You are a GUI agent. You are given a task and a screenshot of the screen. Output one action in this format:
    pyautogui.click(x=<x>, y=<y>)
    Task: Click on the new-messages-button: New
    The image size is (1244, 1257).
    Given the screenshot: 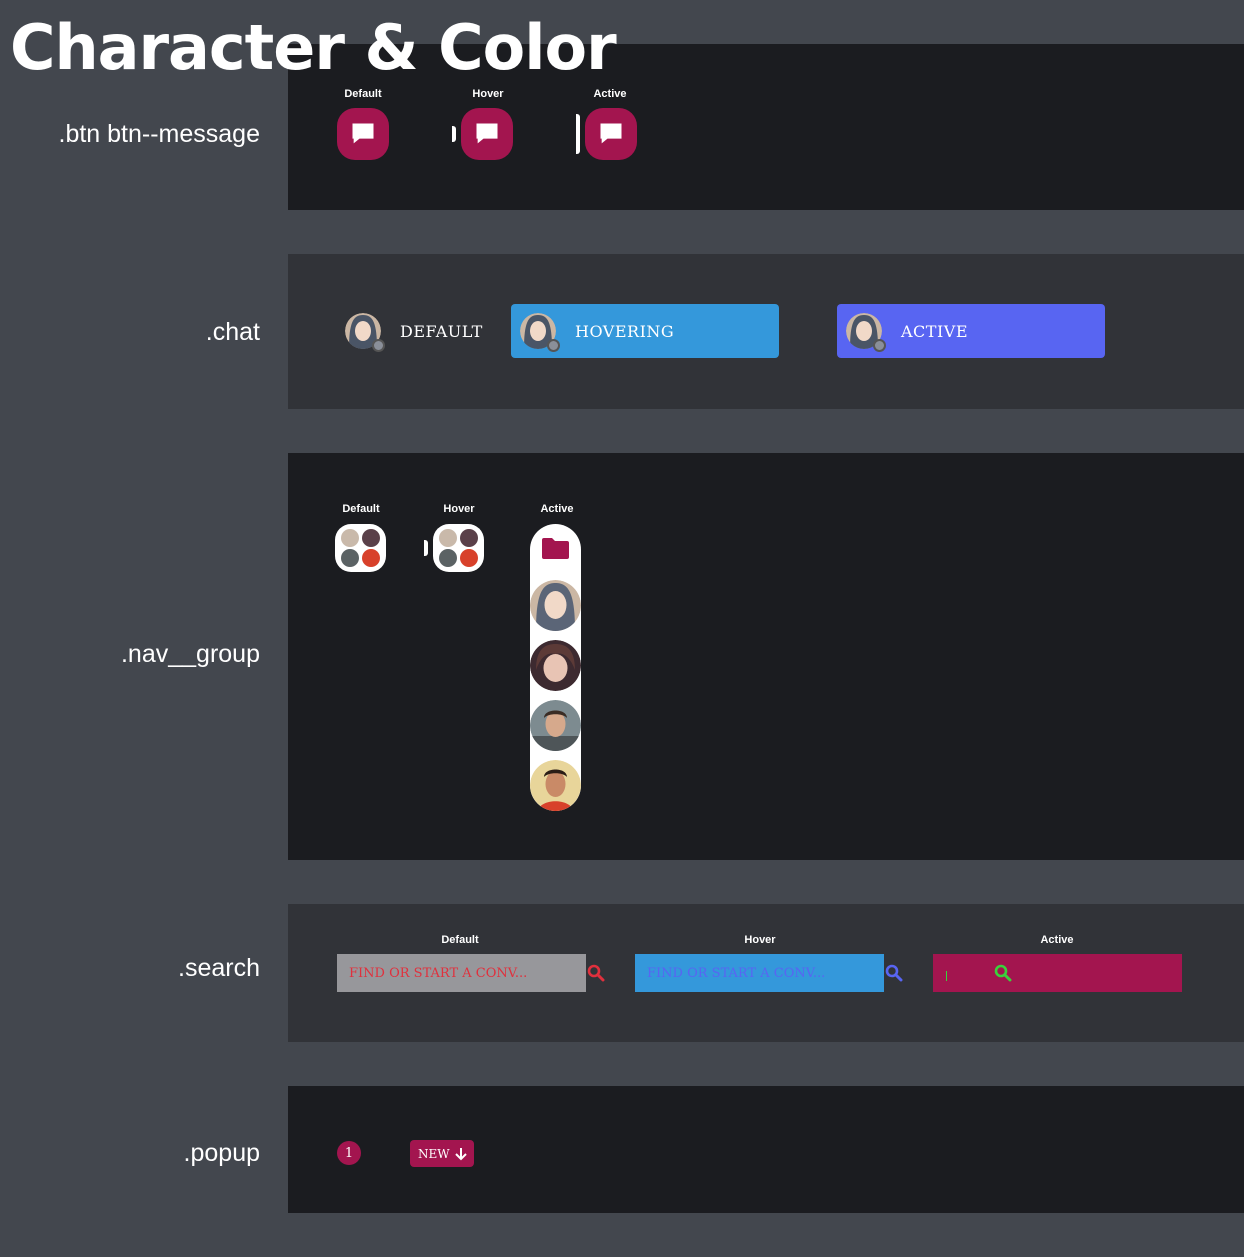 What is the action you would take?
    pyautogui.click(x=442, y=1153)
    